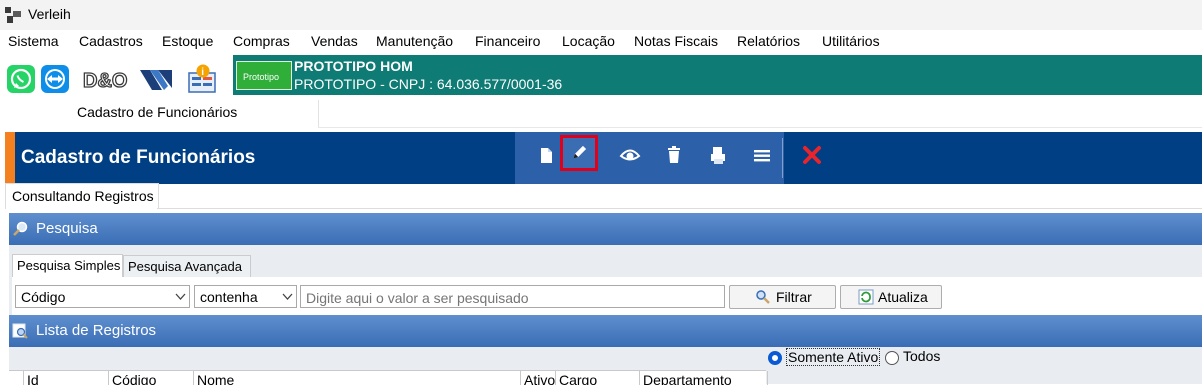 The height and width of the screenshot is (385, 1202). What do you see at coordinates (229, 297) in the screenshot?
I see `operator-select-value: contenha` at bounding box center [229, 297].